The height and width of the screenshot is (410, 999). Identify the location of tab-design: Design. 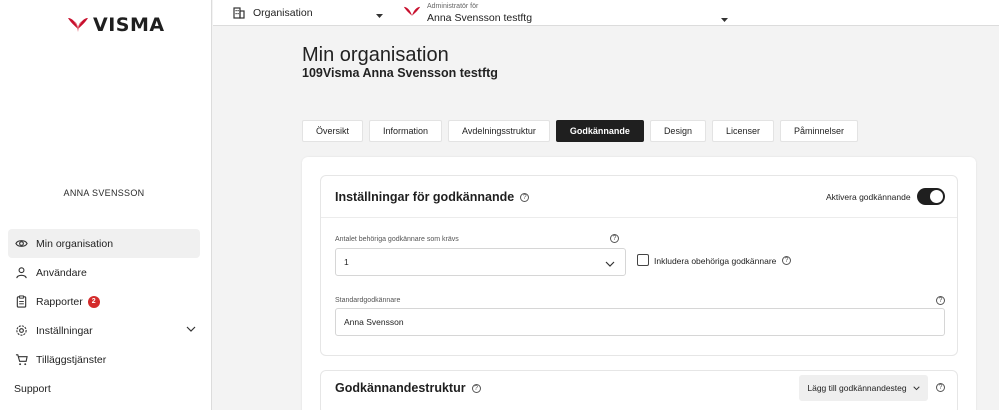
(677, 131).